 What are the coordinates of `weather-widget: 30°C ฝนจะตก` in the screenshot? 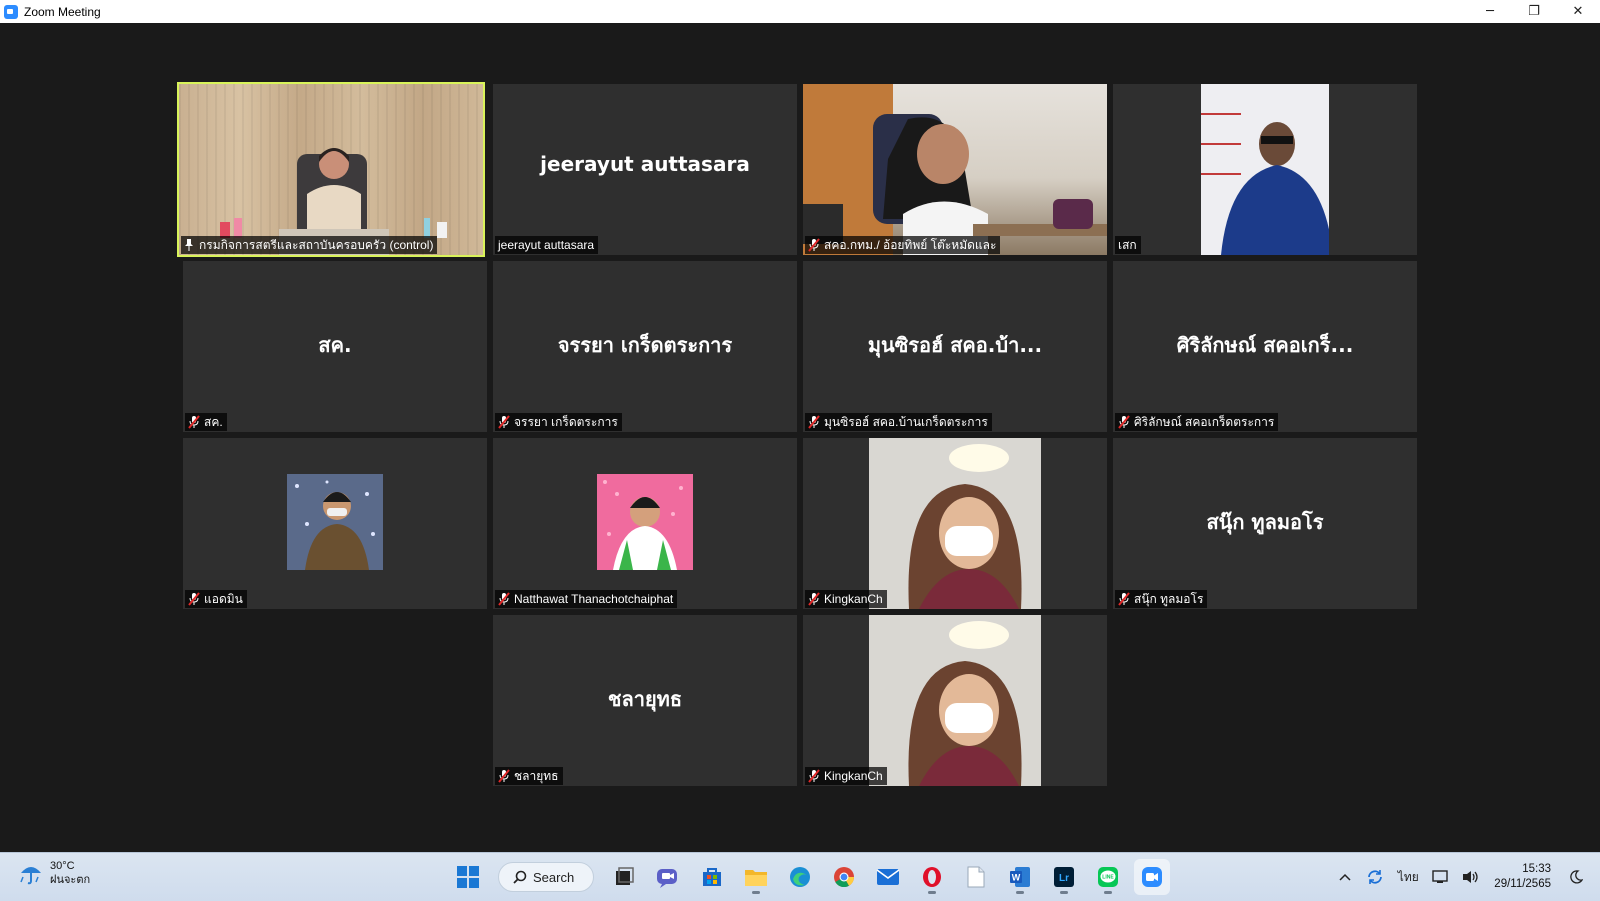 It's located at (54, 873).